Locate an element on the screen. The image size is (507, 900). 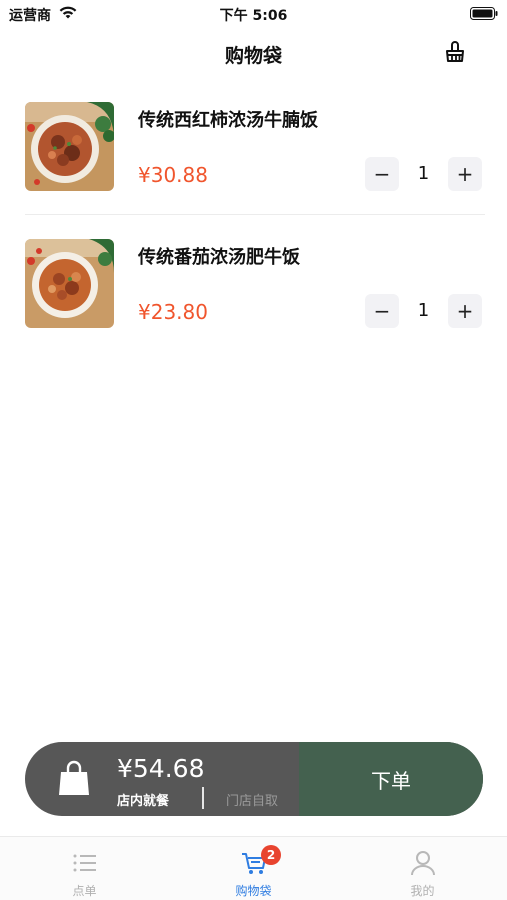
tab-cart: 2 购物袋 is located at coordinates (253, 868).